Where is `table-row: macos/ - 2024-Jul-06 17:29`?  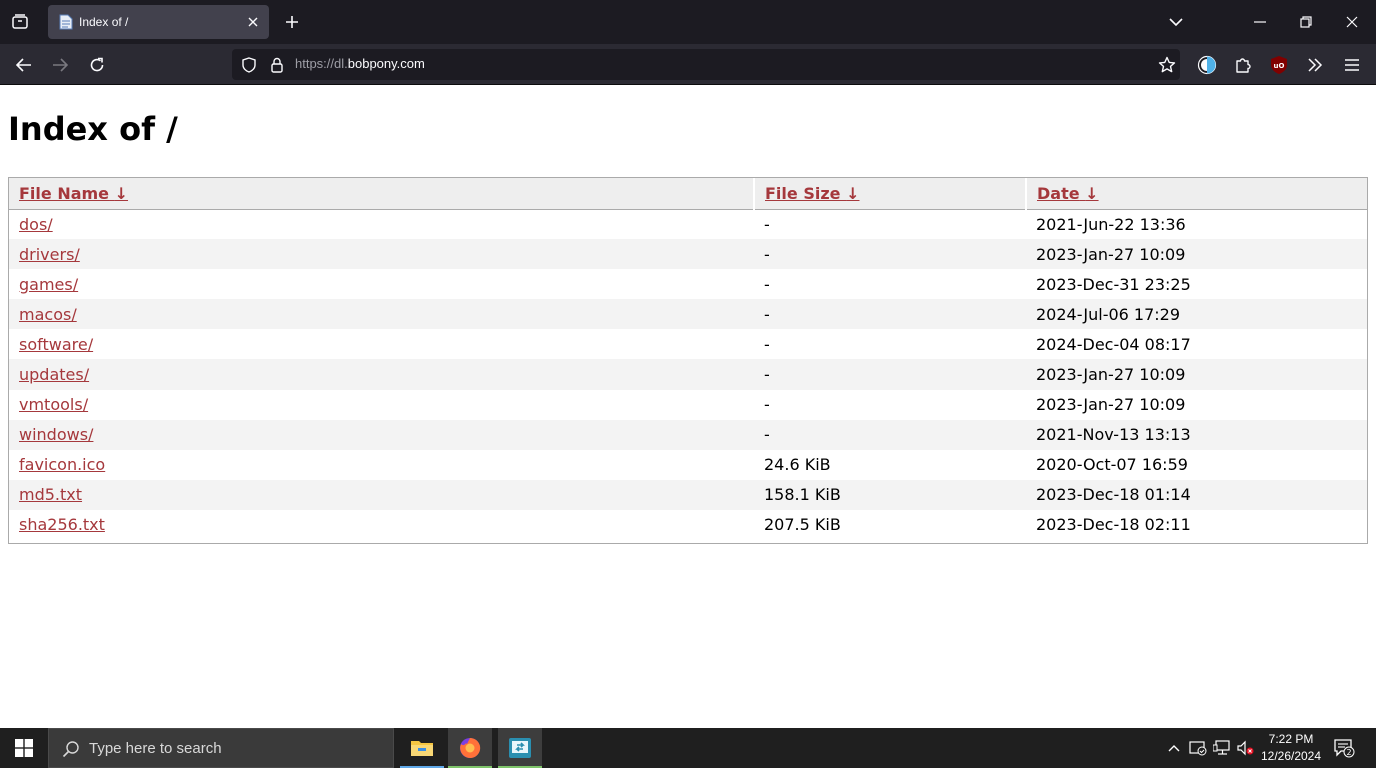
table-row: macos/ - 2024-Jul-06 17:29 is located at coordinates (688, 314).